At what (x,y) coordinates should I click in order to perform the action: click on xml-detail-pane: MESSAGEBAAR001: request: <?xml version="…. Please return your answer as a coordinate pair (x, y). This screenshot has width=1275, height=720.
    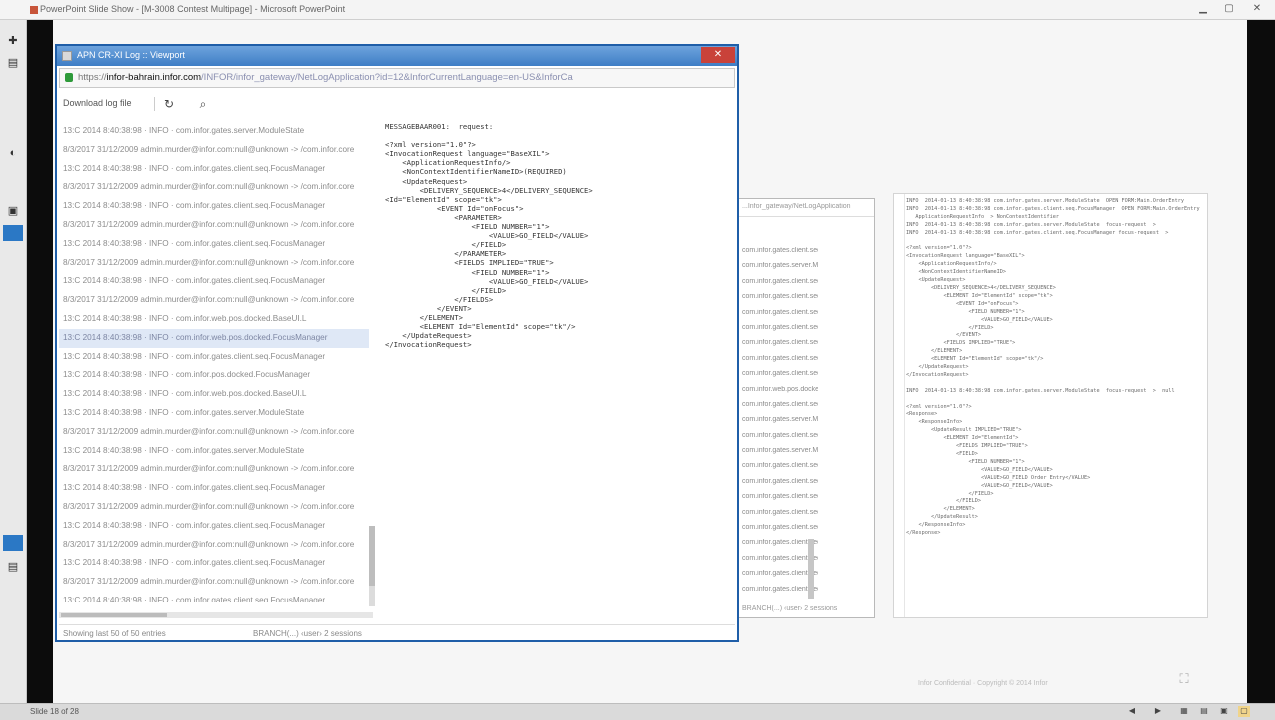
    Looking at the image, I should click on (489, 236).